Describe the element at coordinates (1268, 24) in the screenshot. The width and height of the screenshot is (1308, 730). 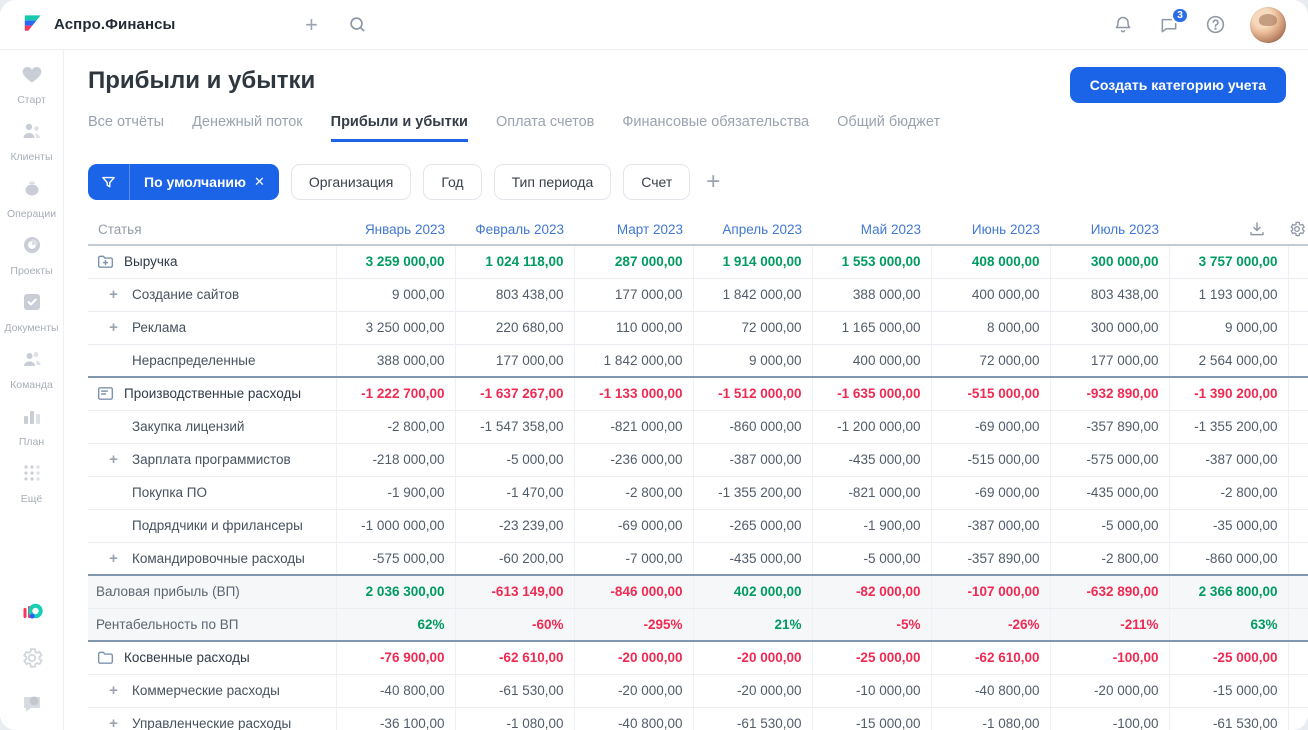
I see `avatar` at that location.